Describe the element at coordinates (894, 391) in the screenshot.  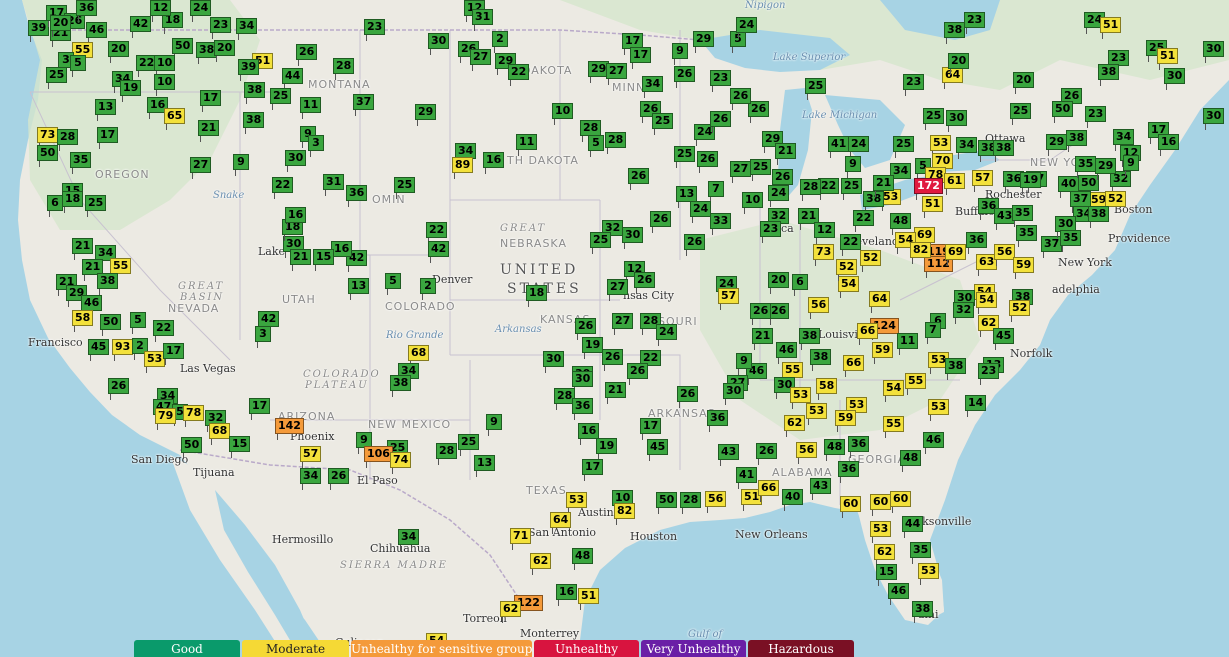
I see `aqi-station-marker: 54` at that location.